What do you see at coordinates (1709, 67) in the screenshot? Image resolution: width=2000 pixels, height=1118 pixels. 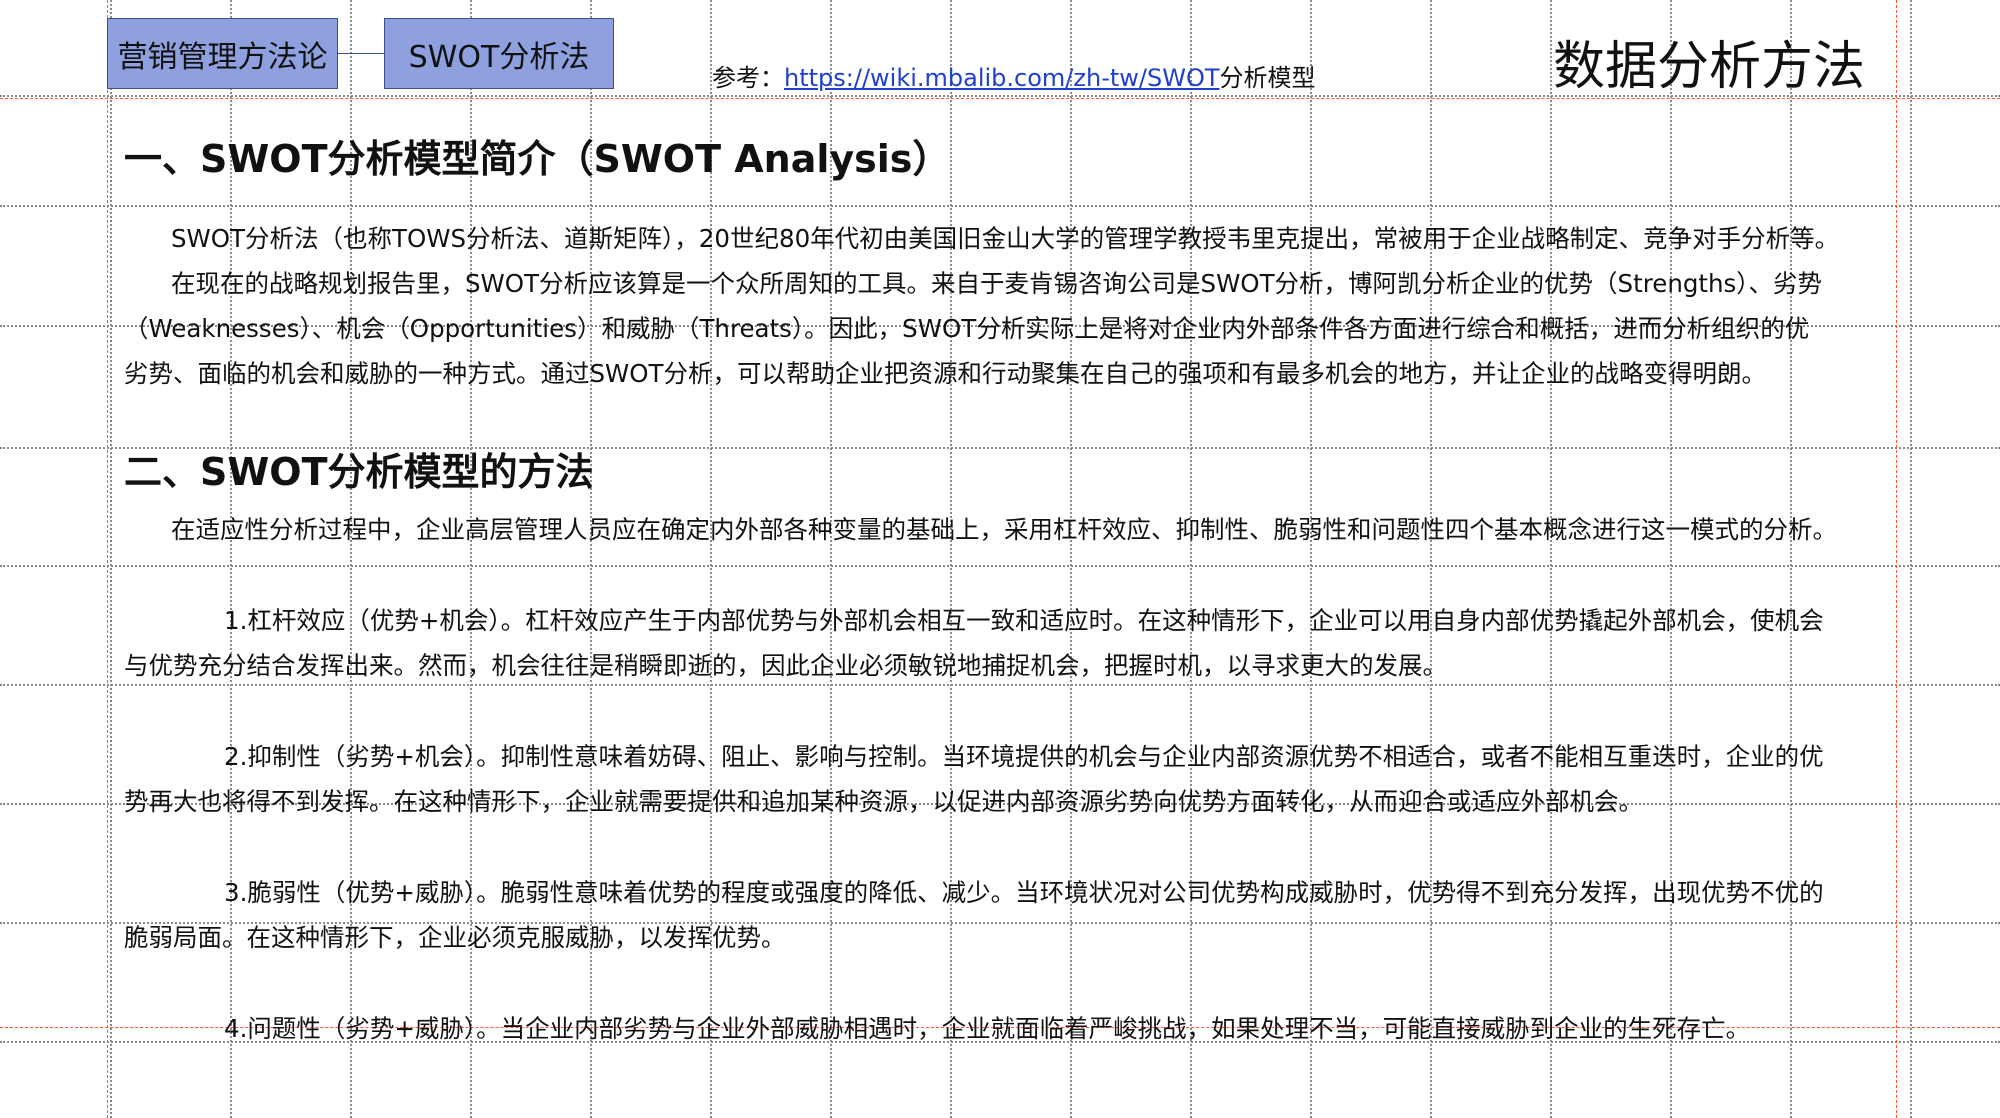 I see `page-title: 数据分析方法` at bounding box center [1709, 67].